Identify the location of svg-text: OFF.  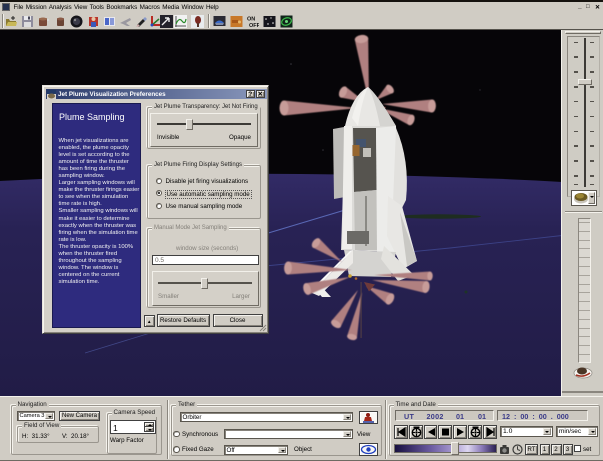
(254, 25).